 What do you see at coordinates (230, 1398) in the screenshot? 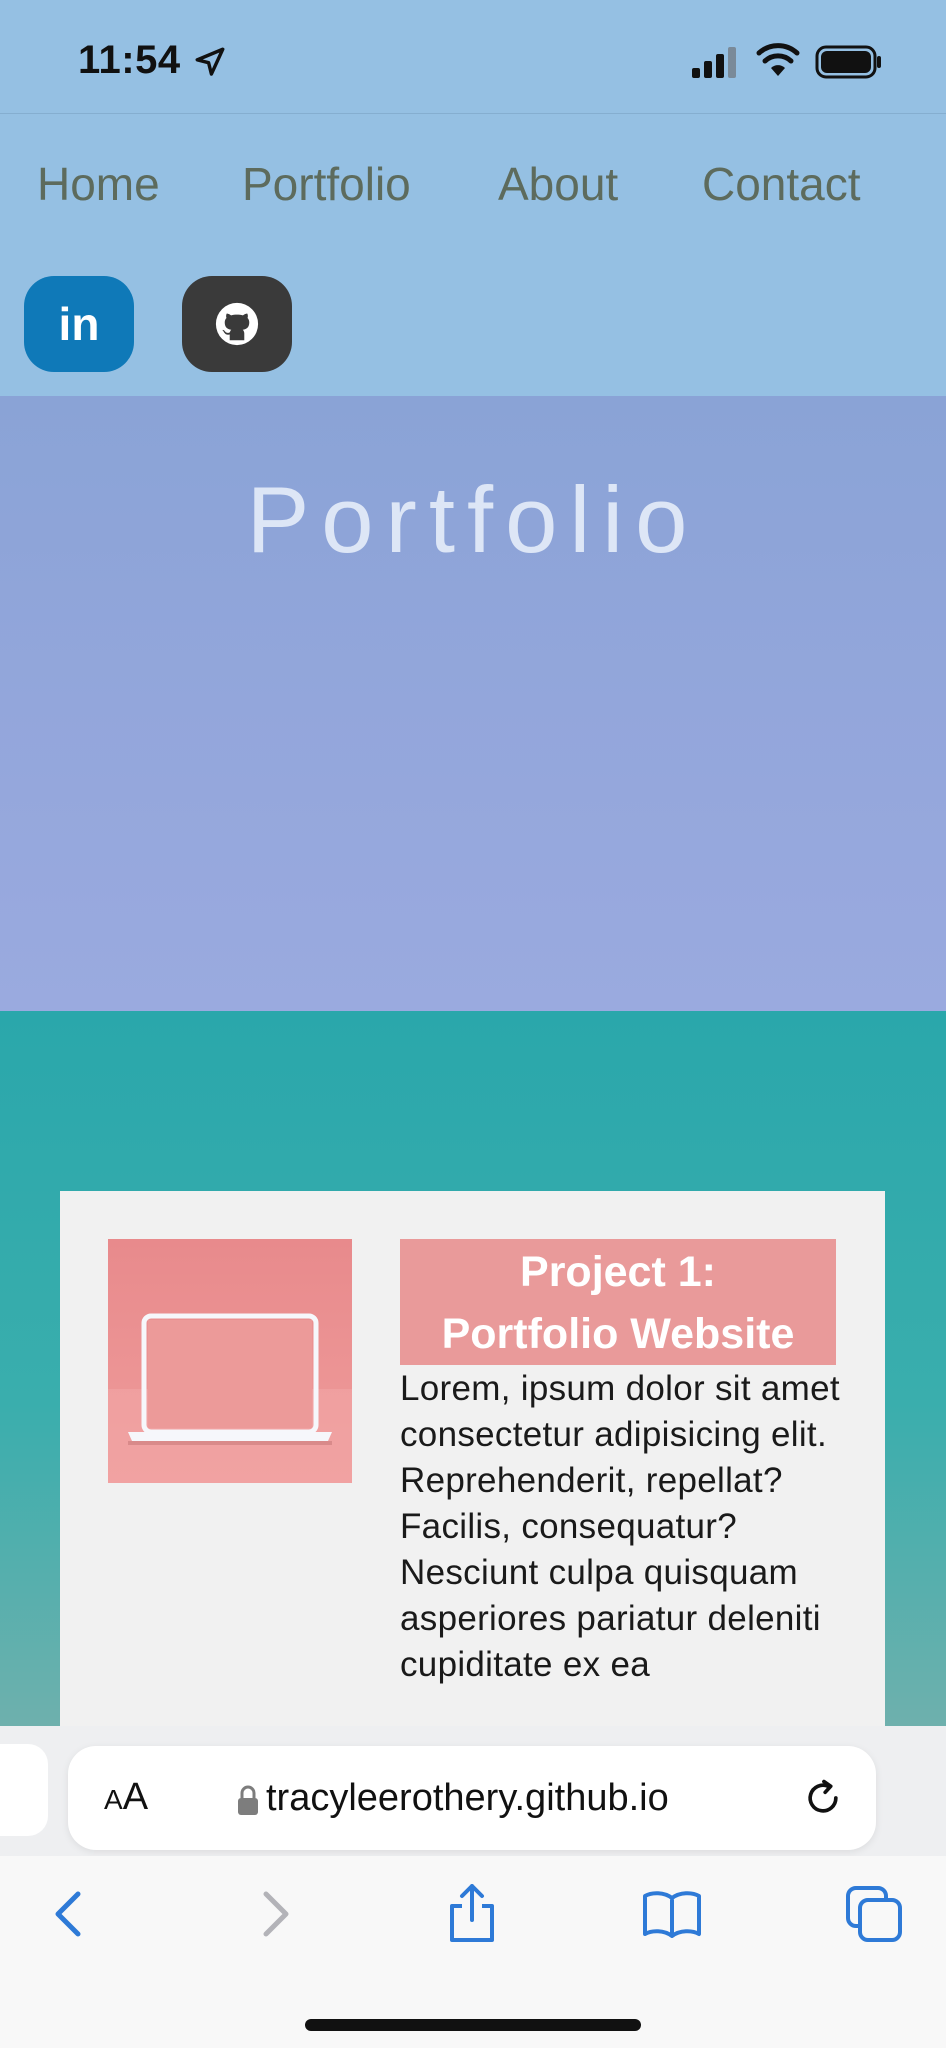
I see `laptop-icon` at bounding box center [230, 1398].